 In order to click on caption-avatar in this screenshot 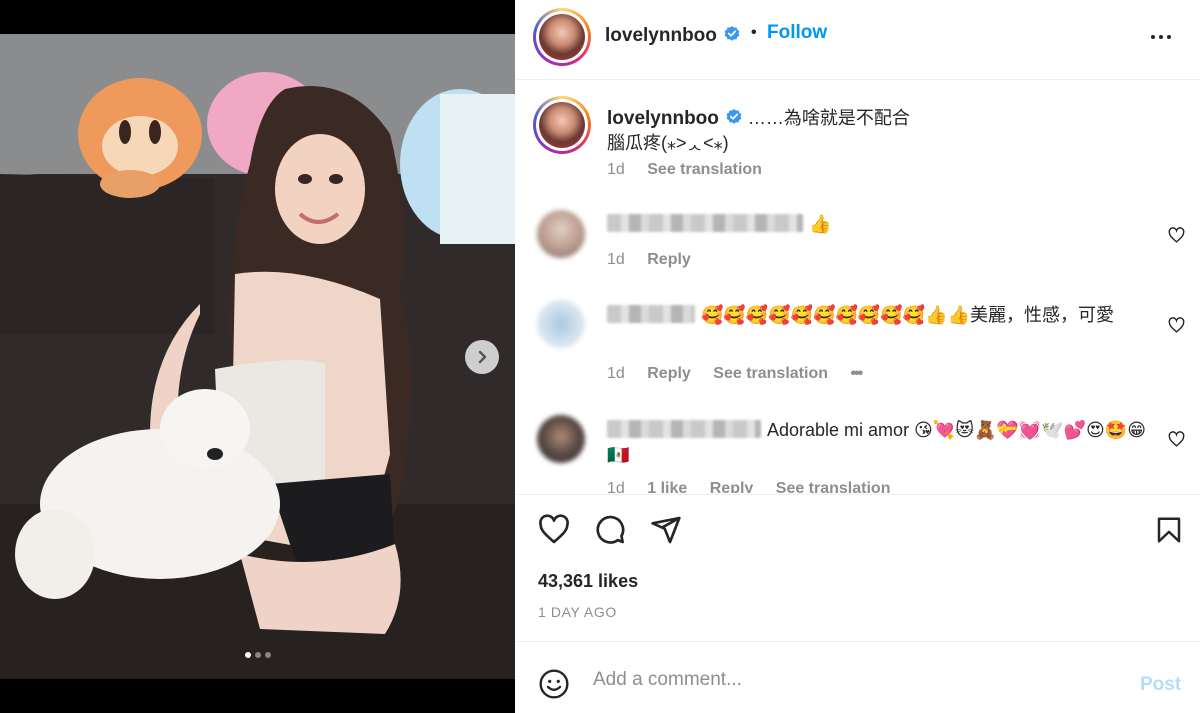, I will do `click(562, 125)`.